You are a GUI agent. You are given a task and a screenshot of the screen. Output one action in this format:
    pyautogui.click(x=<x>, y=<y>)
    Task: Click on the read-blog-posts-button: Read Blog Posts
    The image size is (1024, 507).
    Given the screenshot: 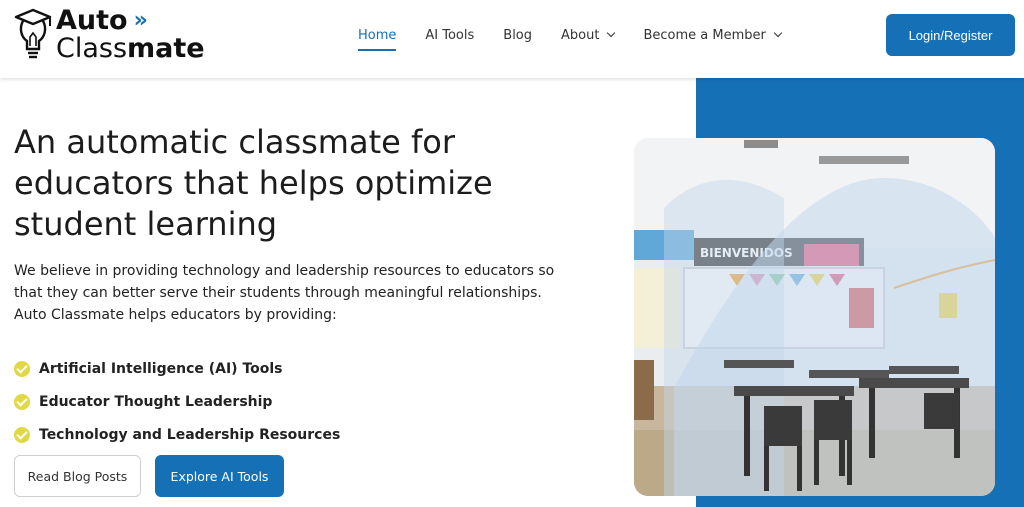 What is the action you would take?
    pyautogui.click(x=77, y=476)
    